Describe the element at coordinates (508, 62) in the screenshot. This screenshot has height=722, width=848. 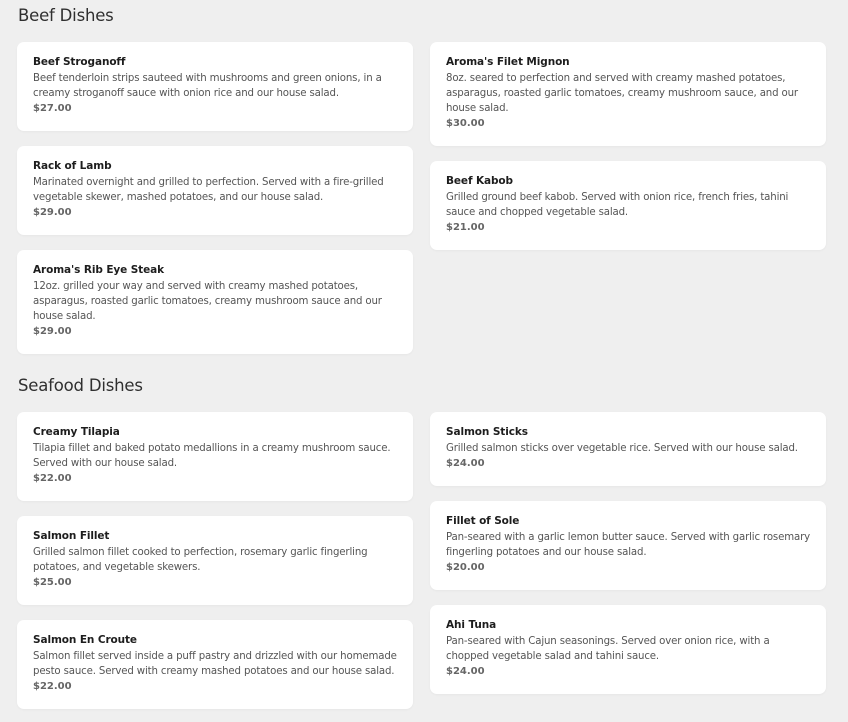
I see `item-name: Aroma's Filet Mignon` at that location.